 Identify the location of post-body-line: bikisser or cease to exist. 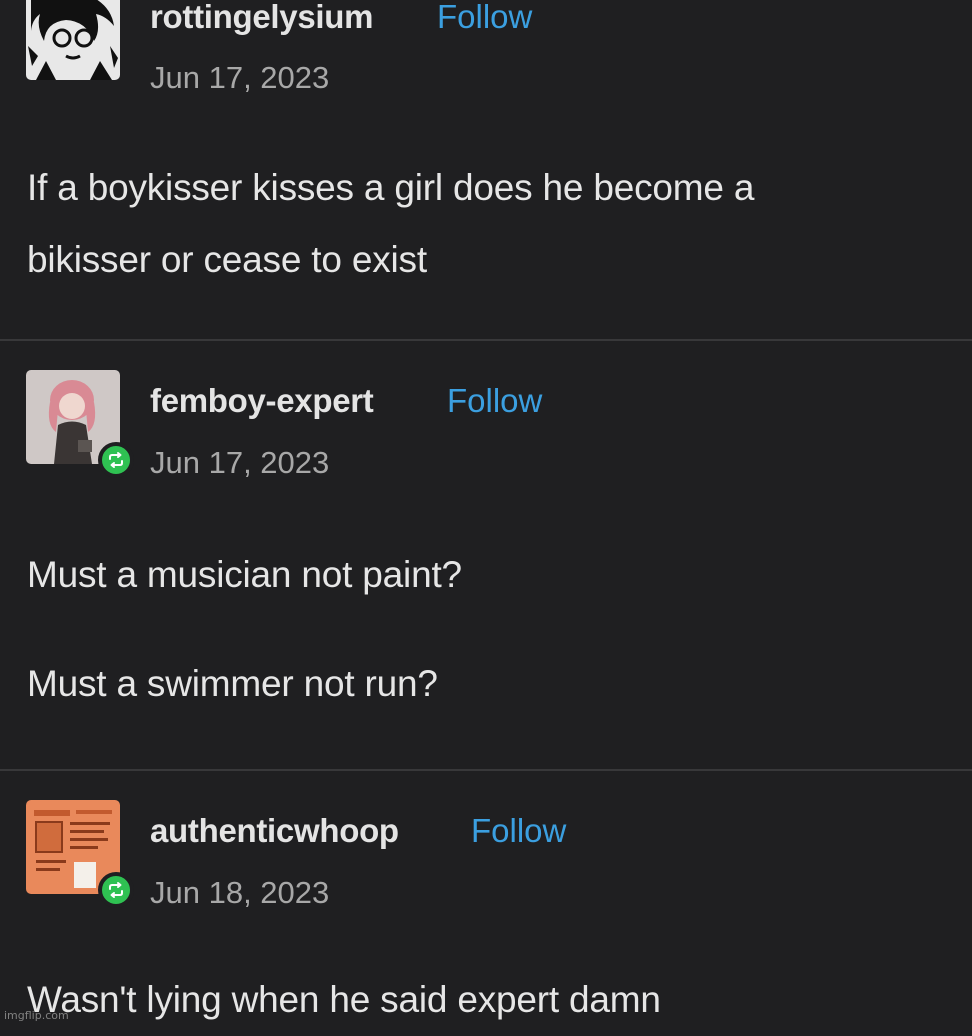
(227, 259).